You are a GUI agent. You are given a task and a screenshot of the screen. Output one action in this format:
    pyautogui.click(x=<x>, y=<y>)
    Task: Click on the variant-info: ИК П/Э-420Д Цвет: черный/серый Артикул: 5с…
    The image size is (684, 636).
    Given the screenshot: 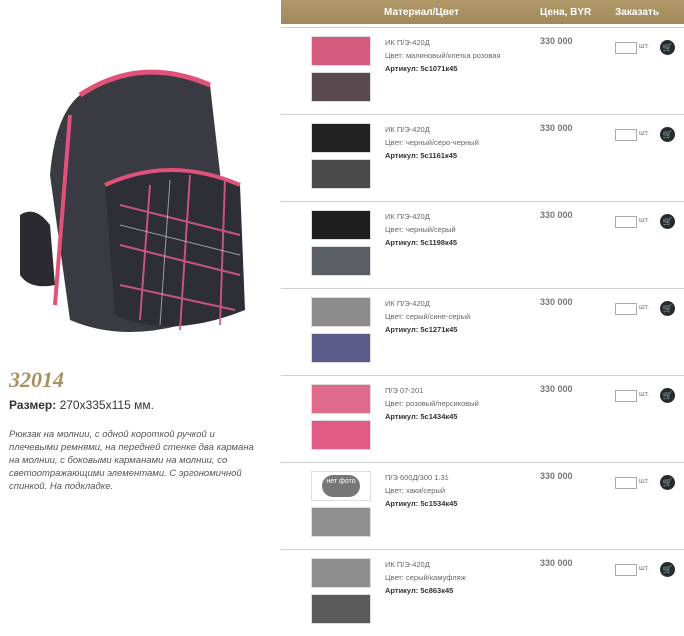 What is the action you would take?
    pyautogui.click(x=421, y=229)
    